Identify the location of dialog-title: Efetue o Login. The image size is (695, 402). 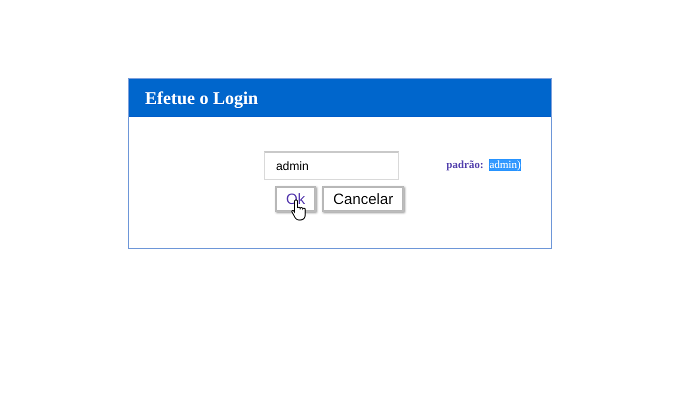
(201, 98).